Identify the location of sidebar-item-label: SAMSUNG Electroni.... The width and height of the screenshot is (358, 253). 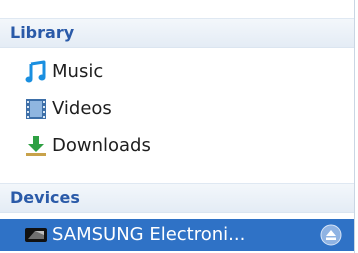
(149, 234).